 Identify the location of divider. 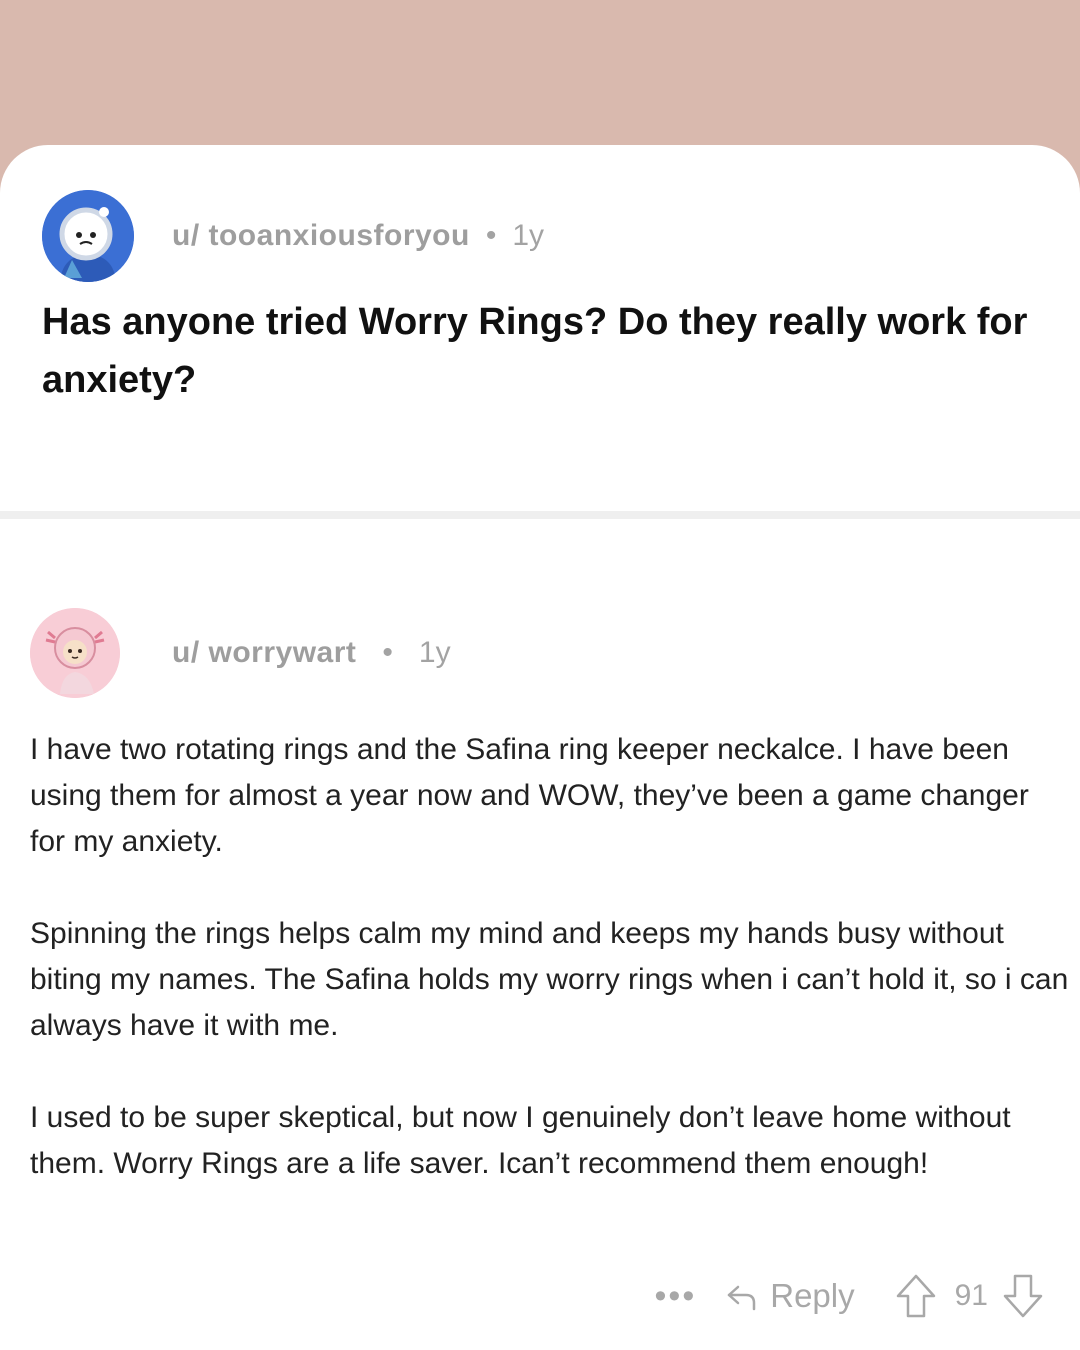
(540, 515).